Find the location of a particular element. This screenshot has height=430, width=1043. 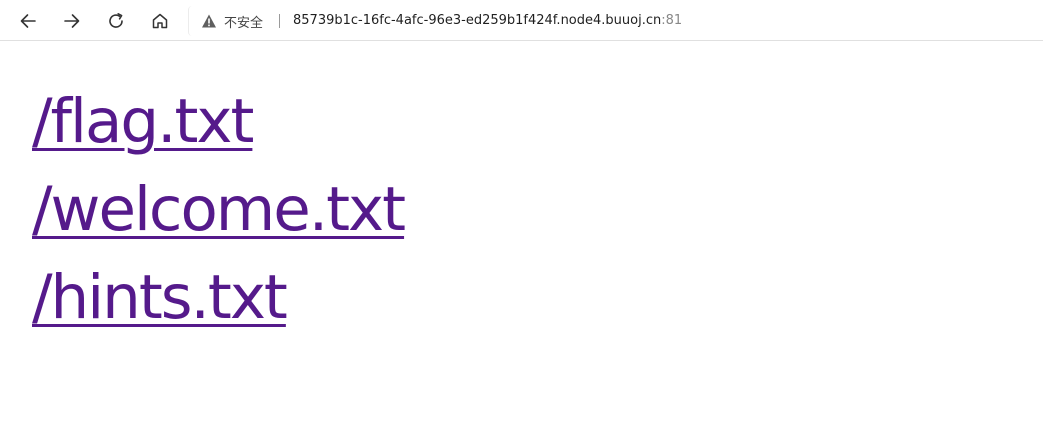

arrow-left-icon is located at coordinates (28, 21).